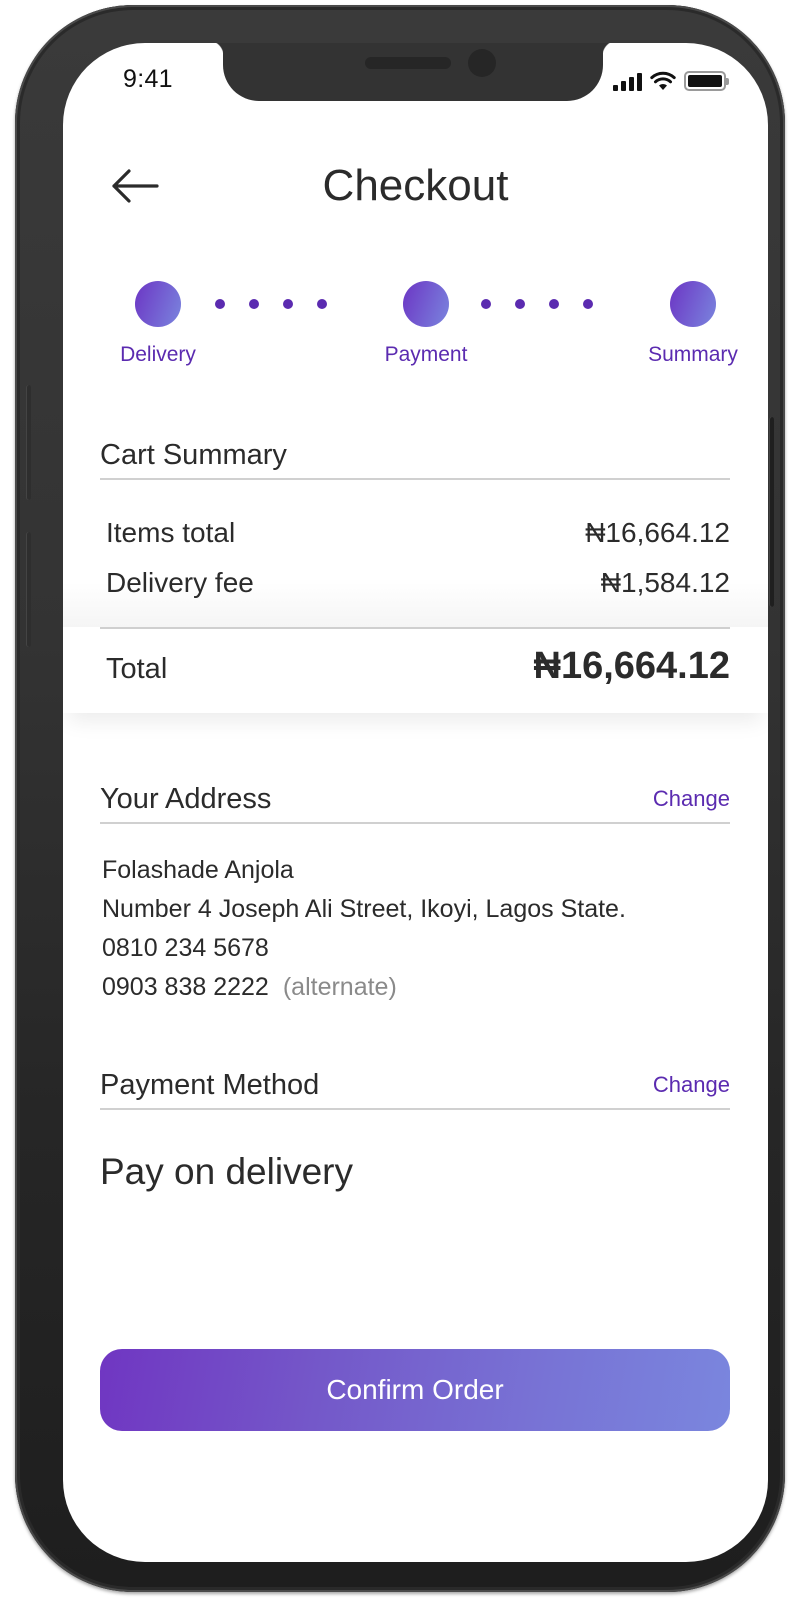  What do you see at coordinates (657, 532) in the screenshot?
I see `row-amount: ₦16,664.12` at bounding box center [657, 532].